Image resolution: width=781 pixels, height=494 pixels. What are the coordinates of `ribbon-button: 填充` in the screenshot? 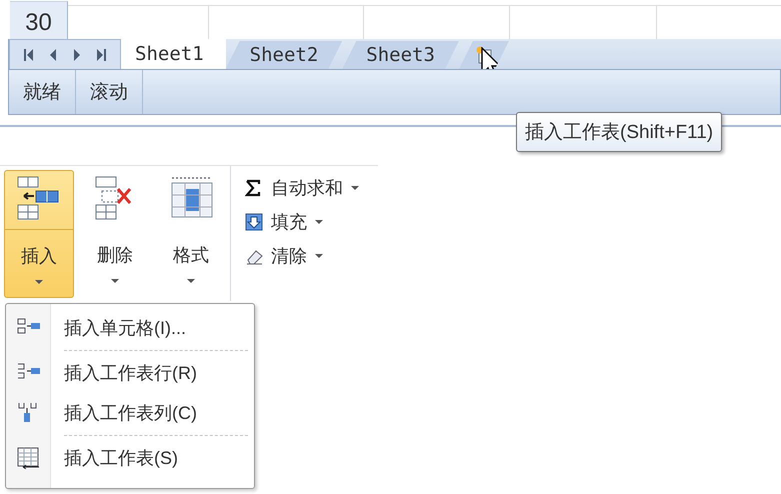 It's located at (302, 222).